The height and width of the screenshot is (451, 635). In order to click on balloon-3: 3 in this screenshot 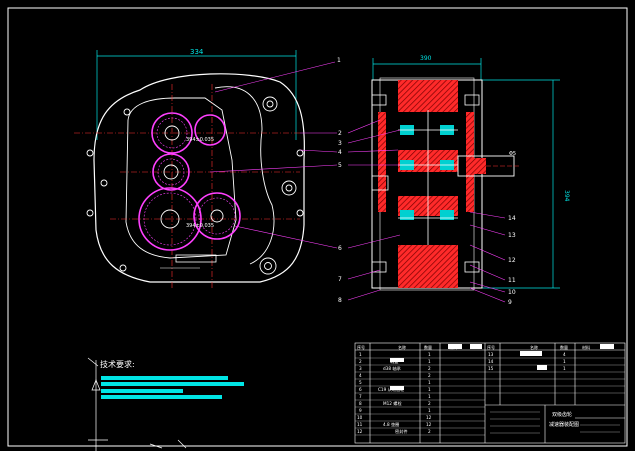, I will do `click(340, 143)`.